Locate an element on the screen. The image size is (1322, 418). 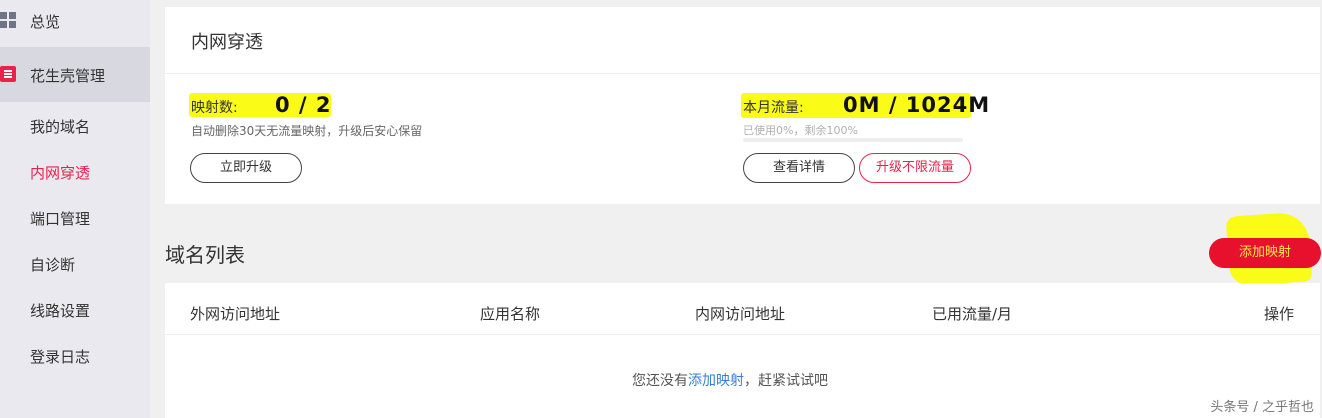
column-header-traffic-used: 已用流量/月 is located at coordinates (972, 314).